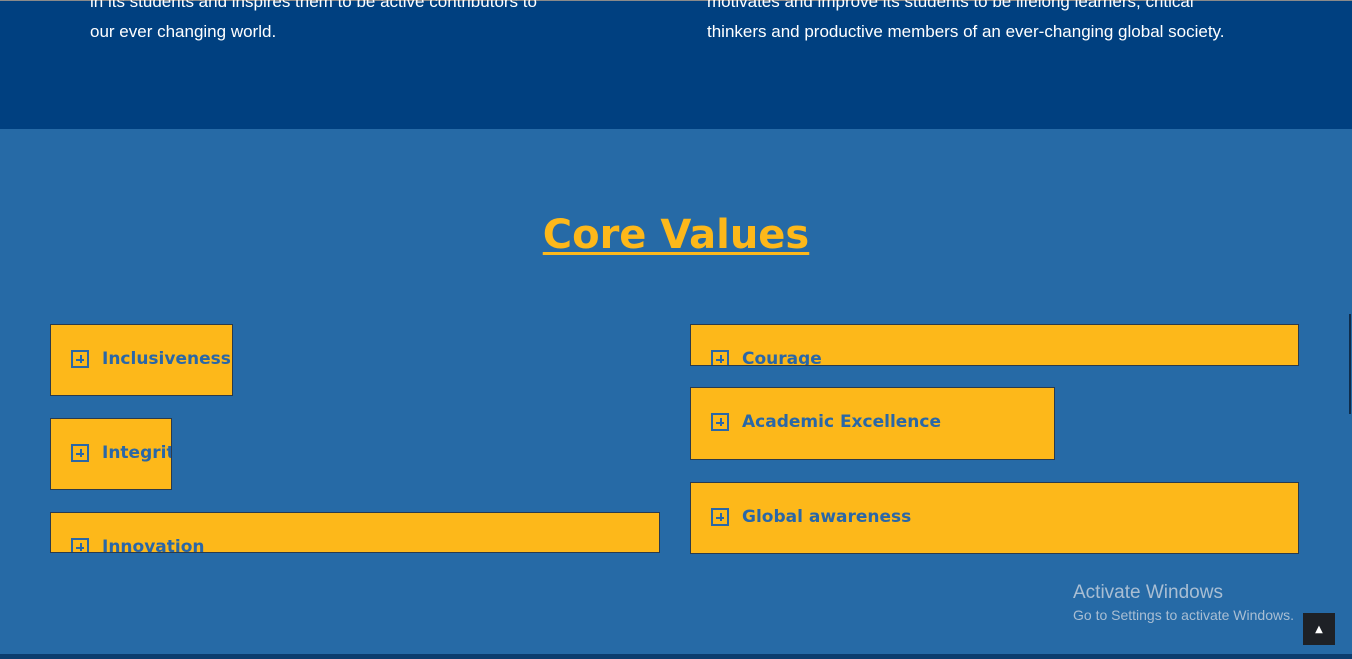 The height and width of the screenshot is (659, 1352). I want to click on accordion-inclusiveness: Inclusiveness, so click(141, 360).